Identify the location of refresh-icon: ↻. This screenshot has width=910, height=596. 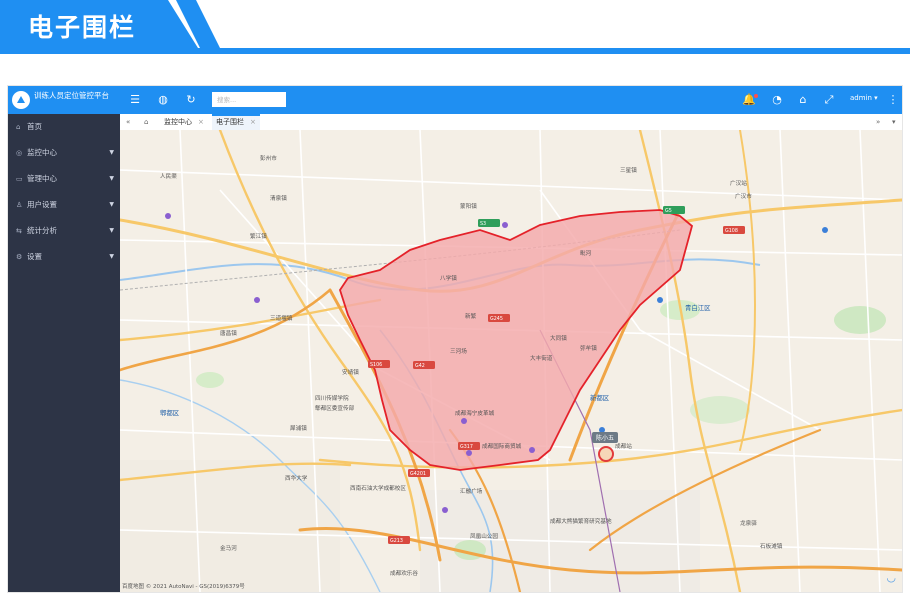
(191, 100).